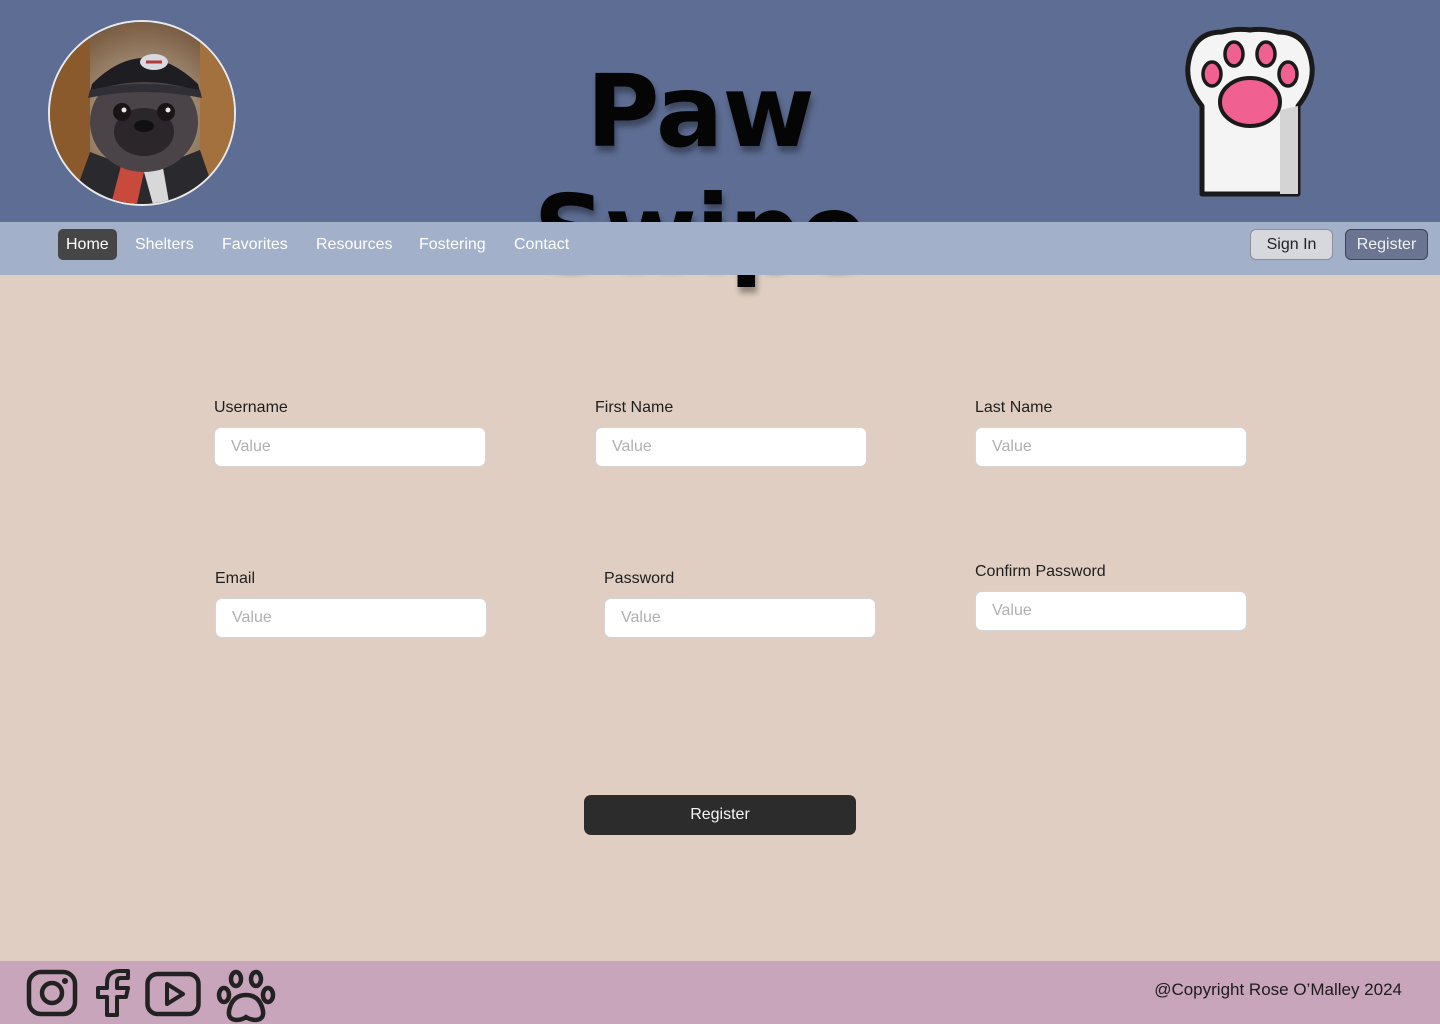 The height and width of the screenshot is (1024, 1440). Describe the element at coordinates (1111, 611) in the screenshot. I see `confirm-password-input` at that location.